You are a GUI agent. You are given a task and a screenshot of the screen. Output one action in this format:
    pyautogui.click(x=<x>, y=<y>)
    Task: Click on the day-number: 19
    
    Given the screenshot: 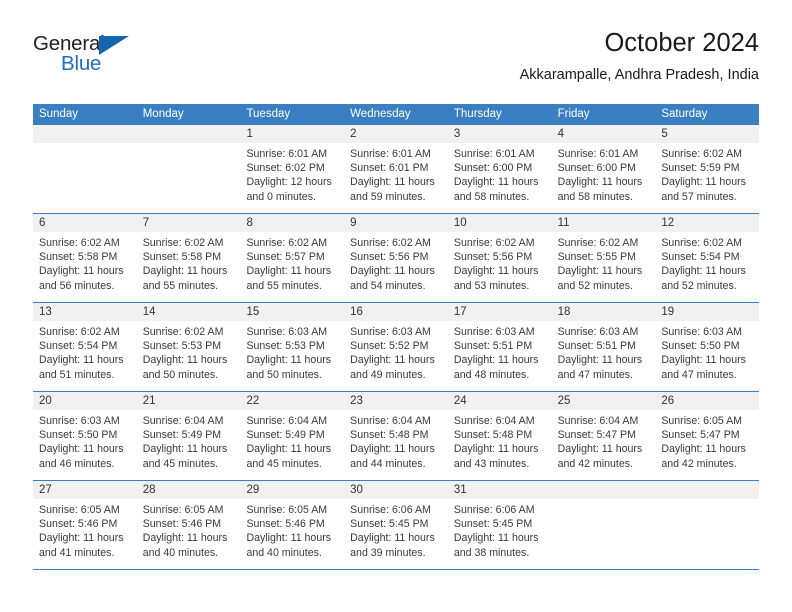 What is the action you would take?
    pyautogui.click(x=707, y=312)
    